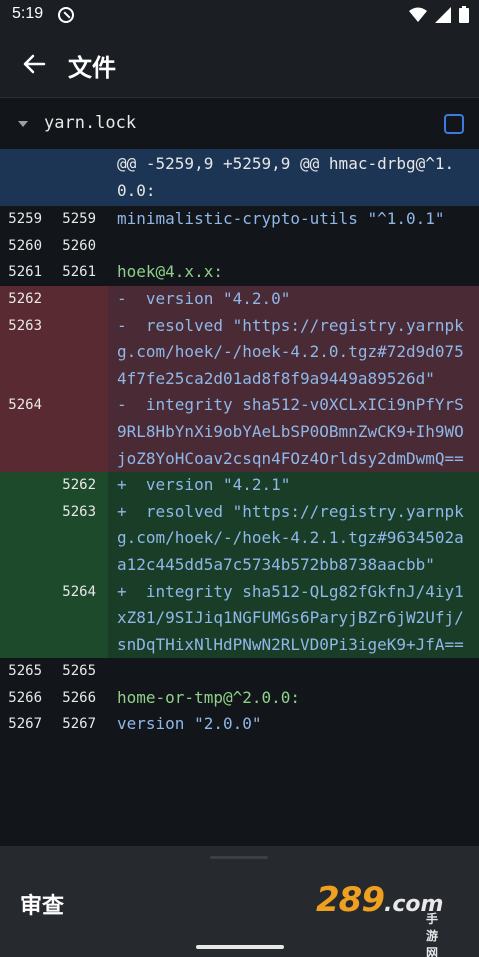 The height and width of the screenshot is (957, 479). Describe the element at coordinates (239, 901) in the screenshot. I see `review-panel: 审查 289.com 手游网` at that location.